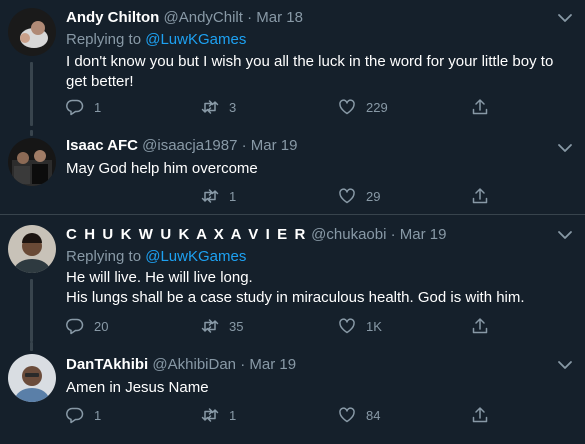 The image size is (585, 444). Describe the element at coordinates (279, 17) in the screenshot. I see `tweet-date: Mar 18` at that location.